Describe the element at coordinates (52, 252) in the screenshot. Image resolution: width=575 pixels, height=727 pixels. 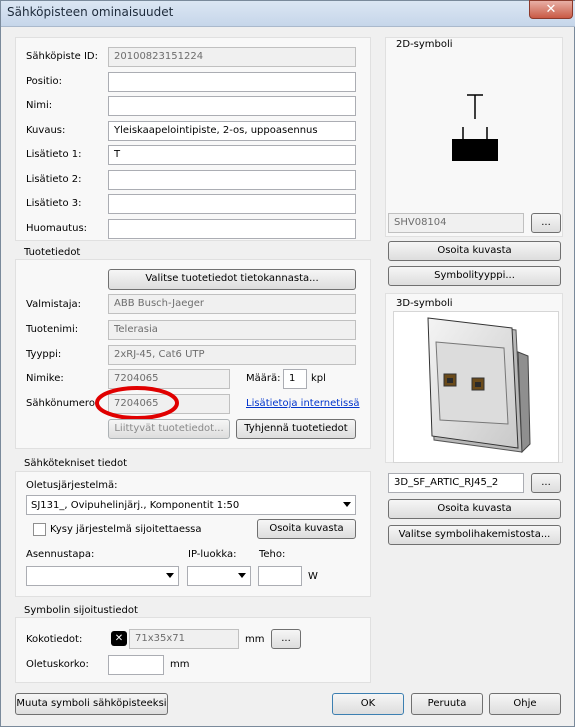
I see `tuotetiedot-heading: Tuotetiedot` at that location.